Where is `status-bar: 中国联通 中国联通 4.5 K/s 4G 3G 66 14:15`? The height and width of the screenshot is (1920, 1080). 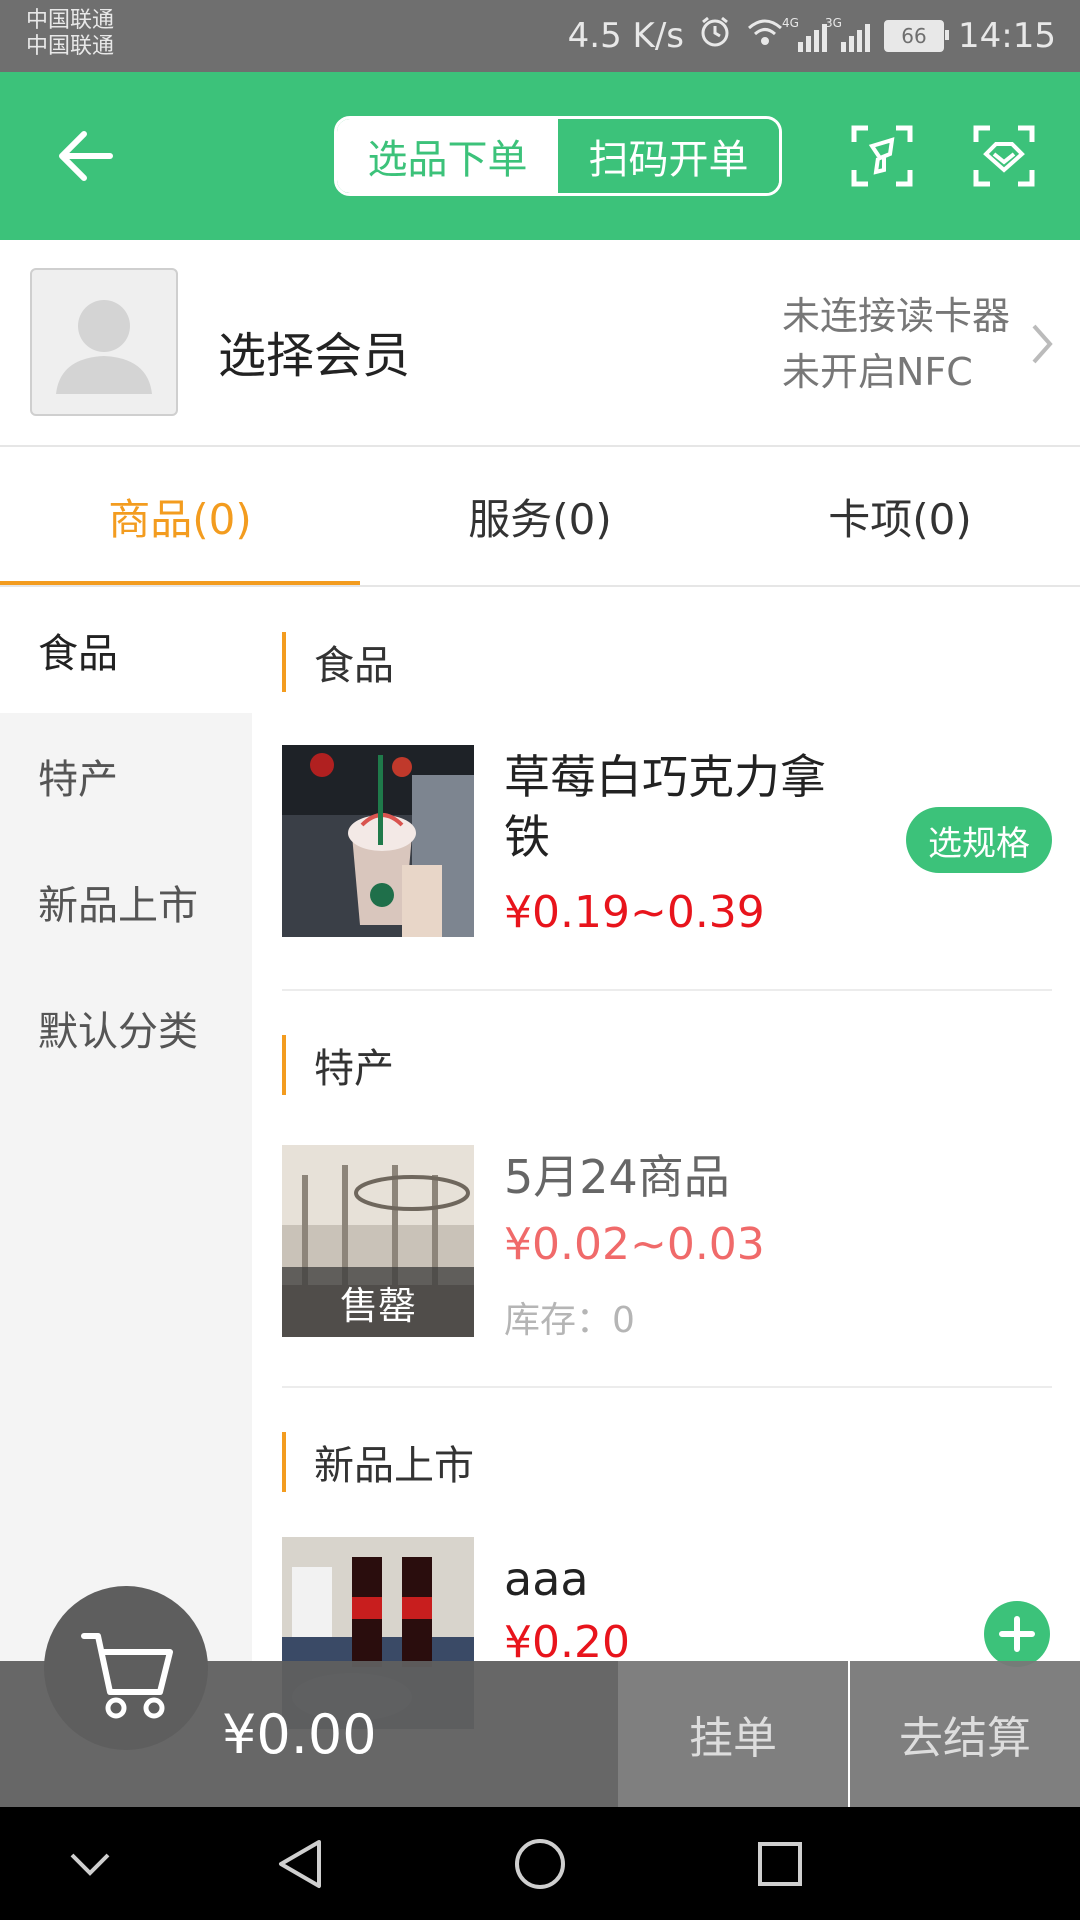
status-bar: 中国联通 中国联通 4.5 K/s 4G 3G 66 14:15 is located at coordinates (540, 36).